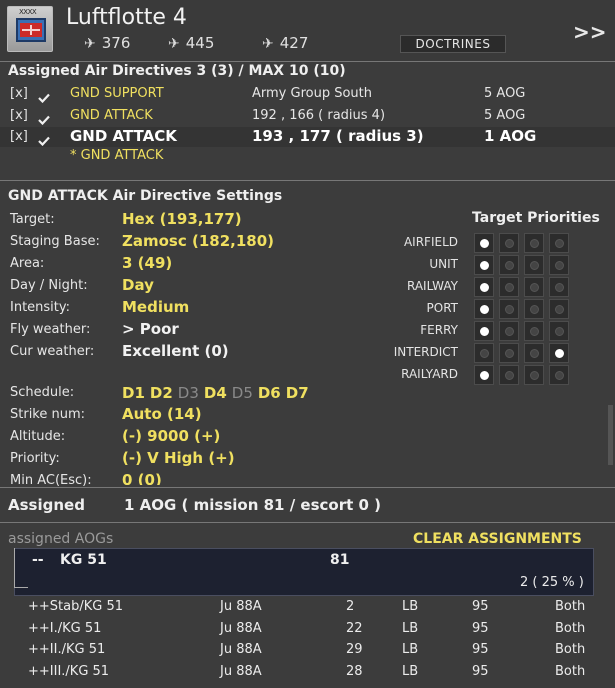  What do you see at coordinates (188, 393) in the screenshot?
I see `schedule-day: D3` at bounding box center [188, 393].